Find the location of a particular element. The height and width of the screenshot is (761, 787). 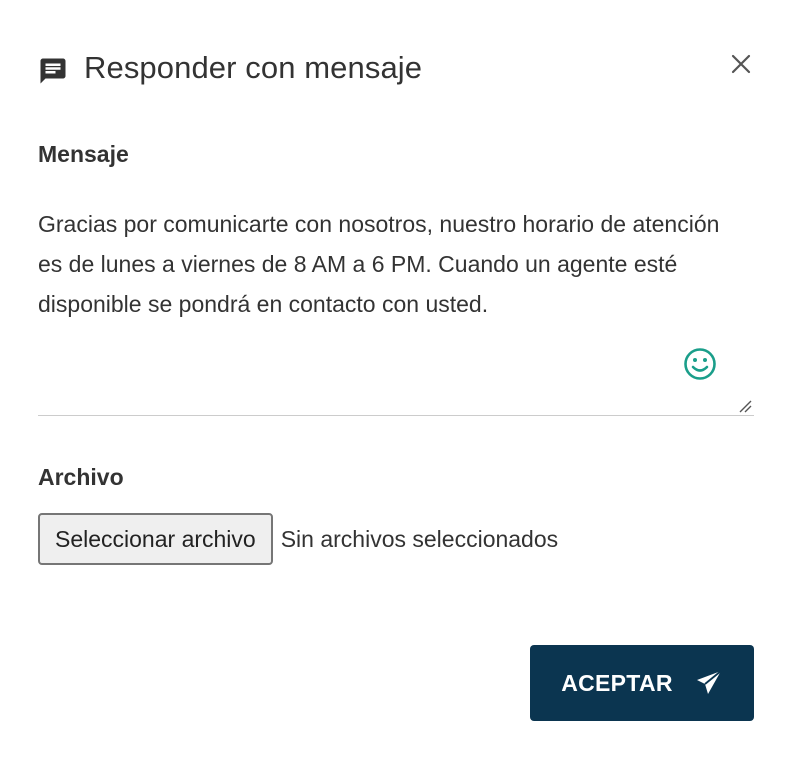

dialog-title: Responder con mensaje is located at coordinates (253, 67).